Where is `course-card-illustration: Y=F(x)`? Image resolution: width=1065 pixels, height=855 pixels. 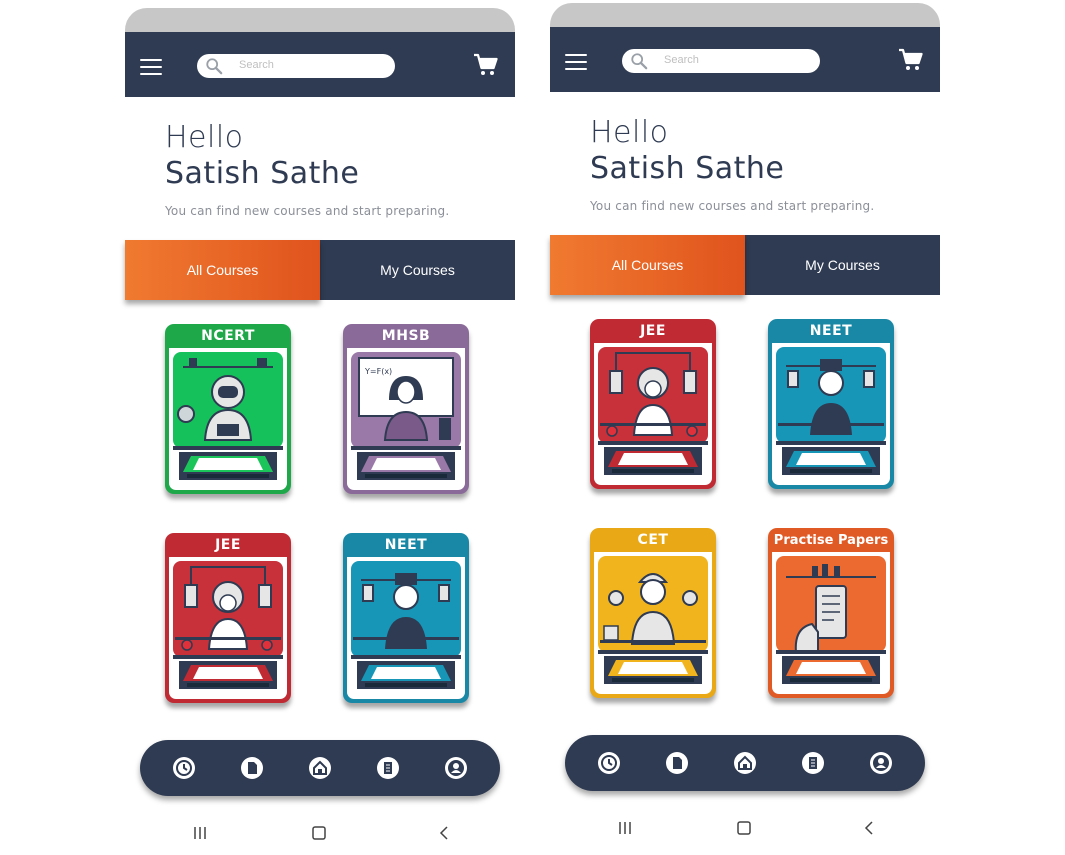 course-card-illustration: Y=F(x) is located at coordinates (406, 419).